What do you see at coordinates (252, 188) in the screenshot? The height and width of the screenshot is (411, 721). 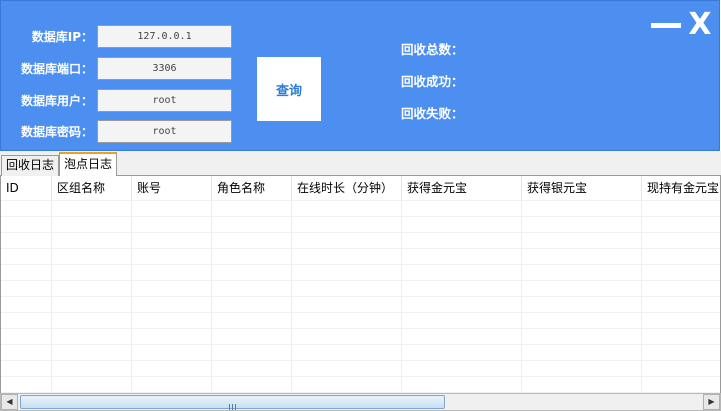 I see `column-header-role: 角色名称` at bounding box center [252, 188].